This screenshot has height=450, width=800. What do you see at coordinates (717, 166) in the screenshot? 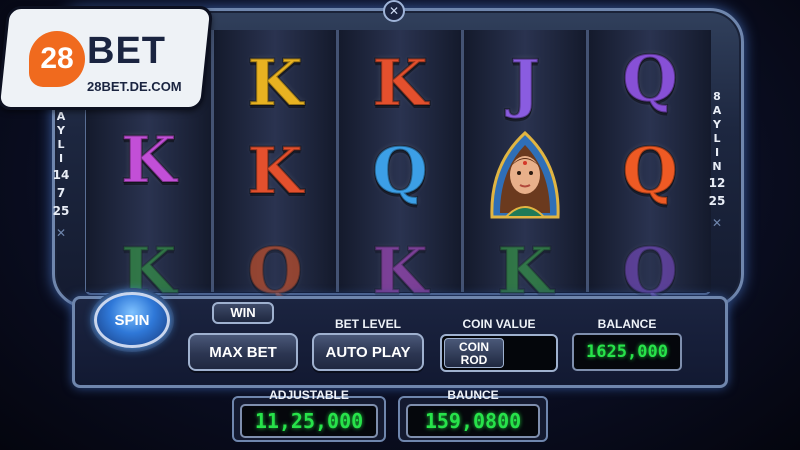
I see `payline-letter: N` at bounding box center [717, 166].